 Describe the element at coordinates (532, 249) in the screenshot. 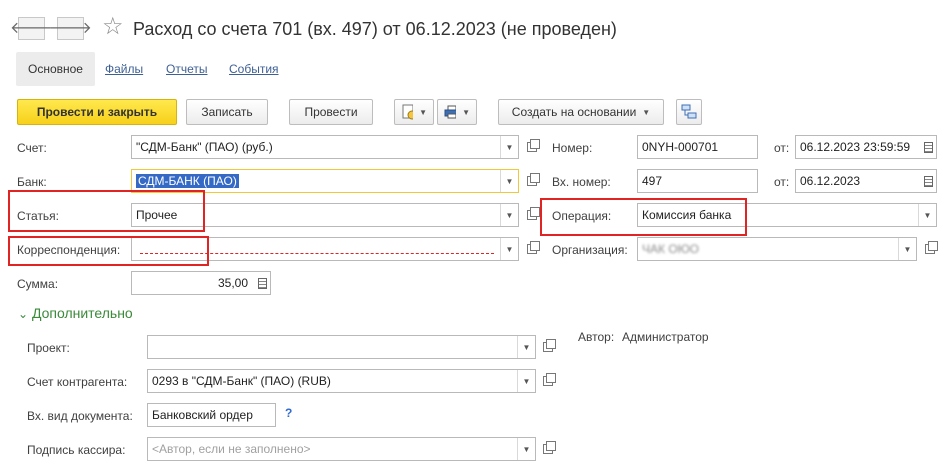

I see `open-correspondence-icon` at that location.